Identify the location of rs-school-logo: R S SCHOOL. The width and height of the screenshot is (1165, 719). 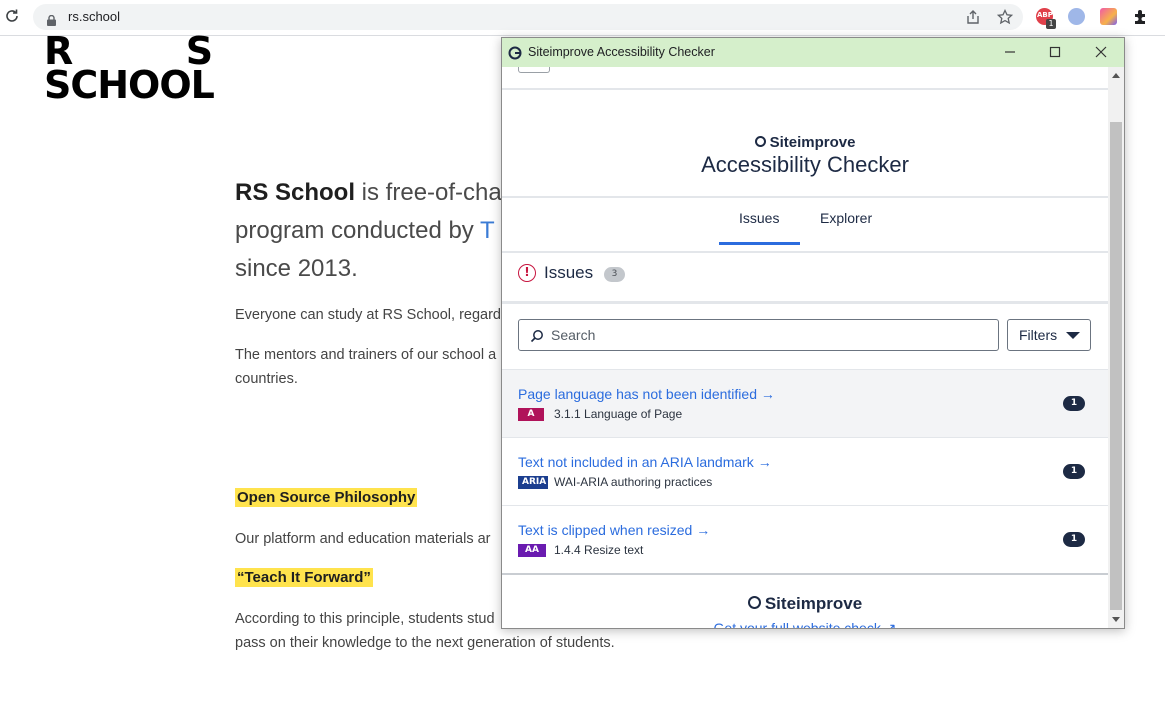
(129, 69).